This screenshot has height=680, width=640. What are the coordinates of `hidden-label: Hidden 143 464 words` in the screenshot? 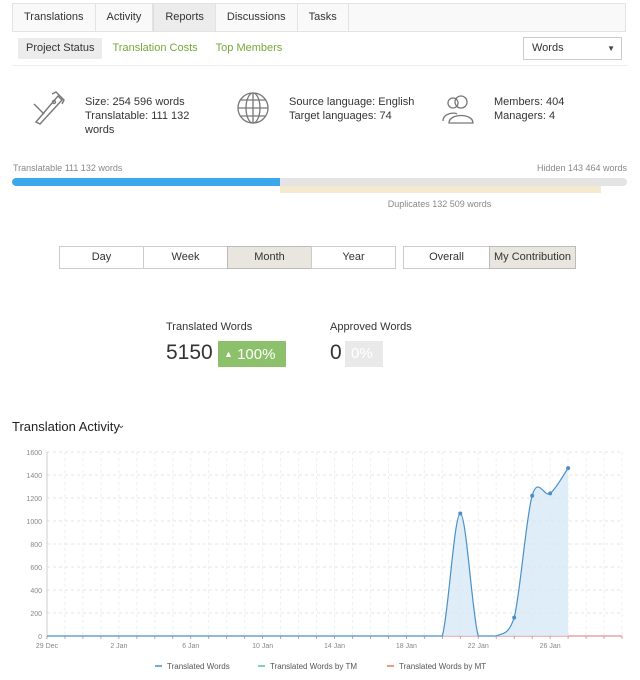 It's located at (581, 168).